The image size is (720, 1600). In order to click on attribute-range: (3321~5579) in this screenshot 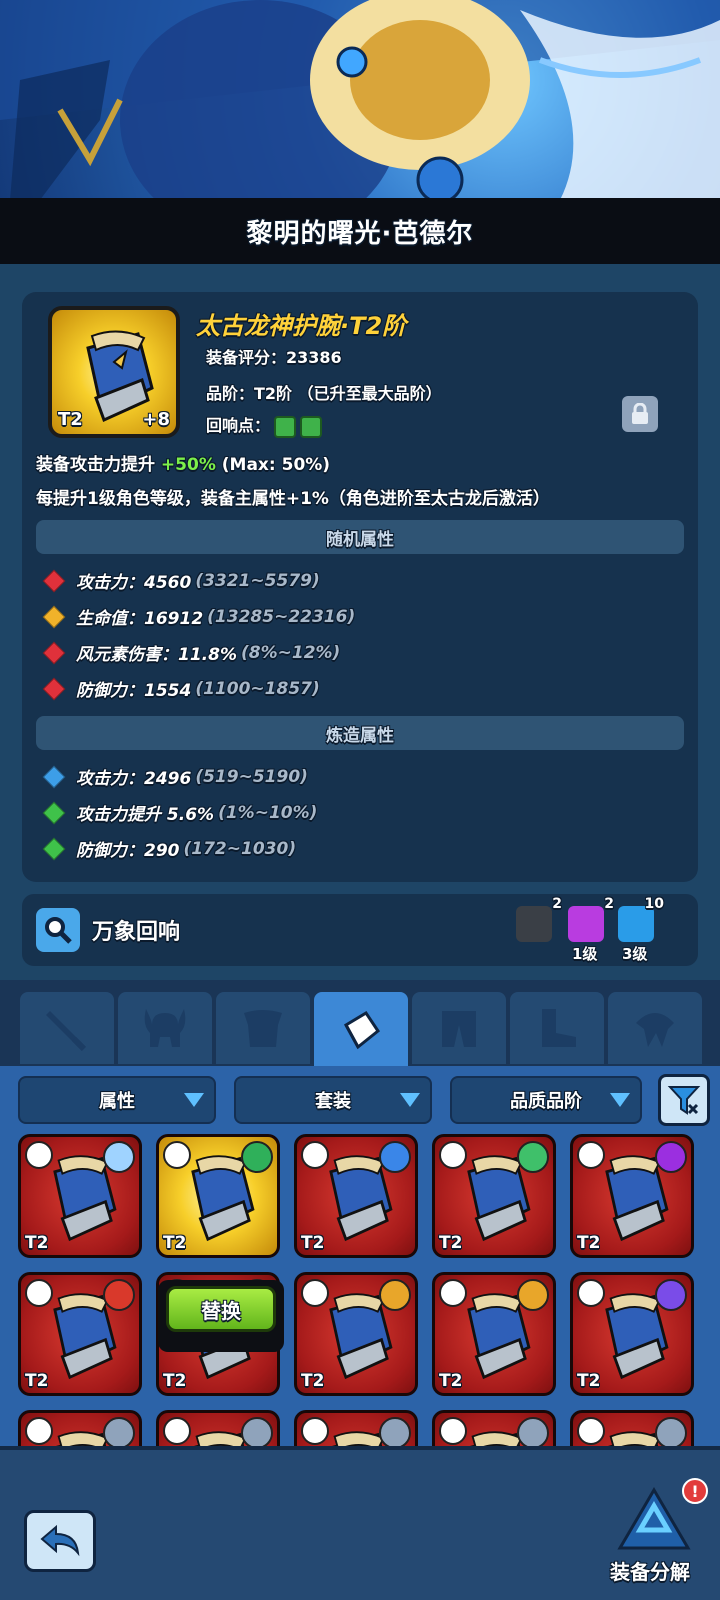, I will do `click(257, 580)`.